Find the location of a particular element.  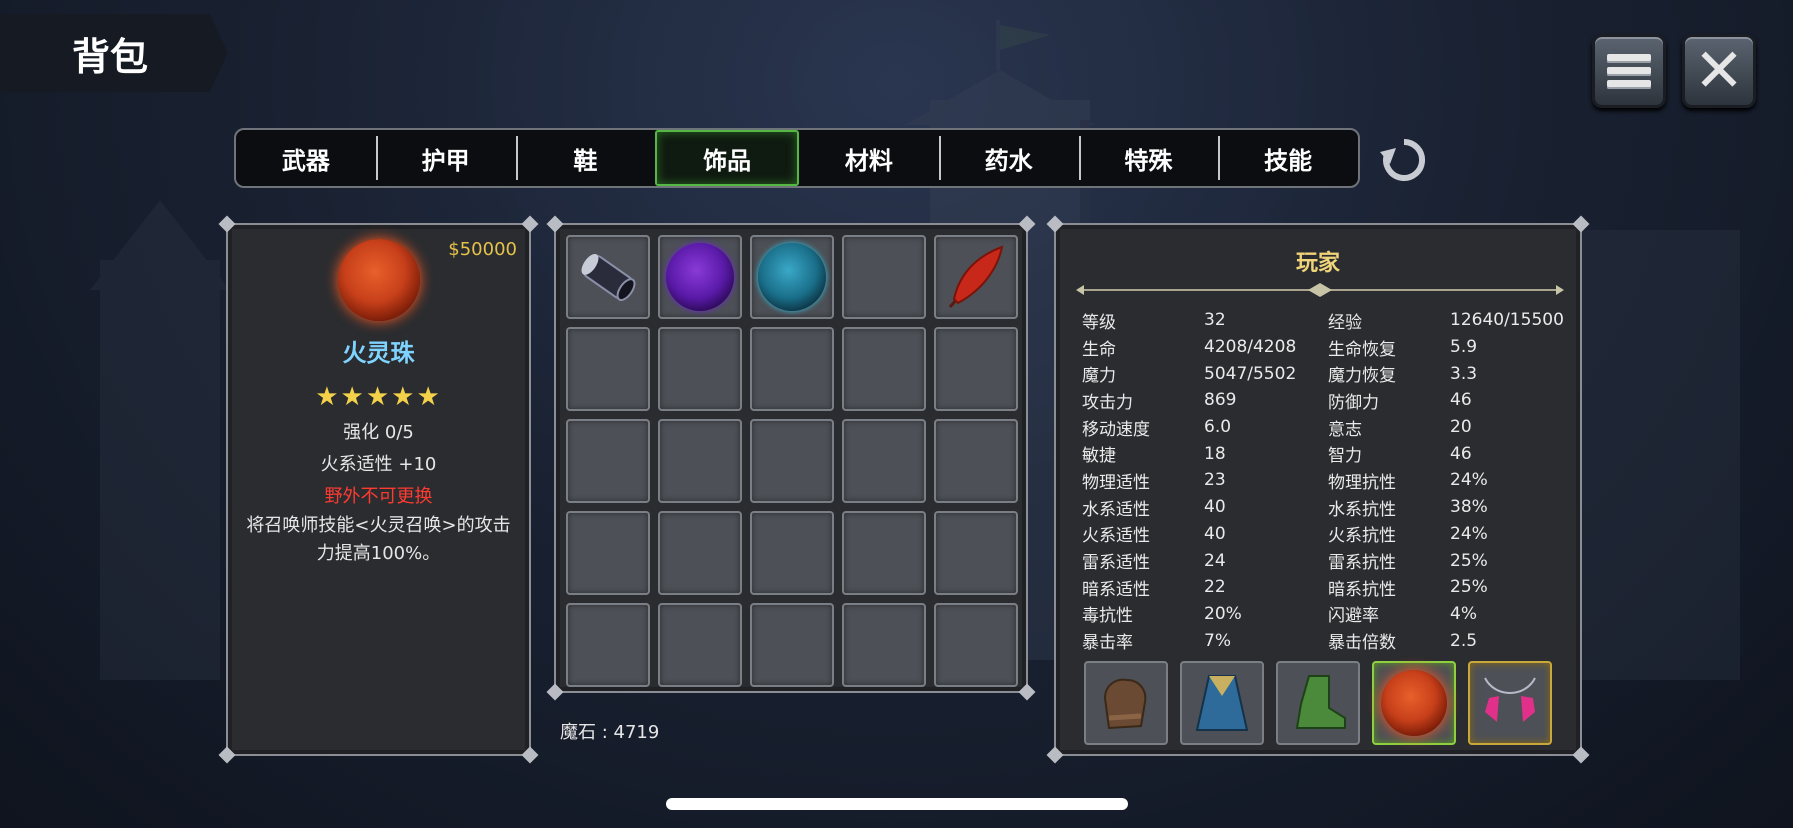

stat-row: 火系适性 40 火系抗性 24% is located at coordinates (1322, 534).